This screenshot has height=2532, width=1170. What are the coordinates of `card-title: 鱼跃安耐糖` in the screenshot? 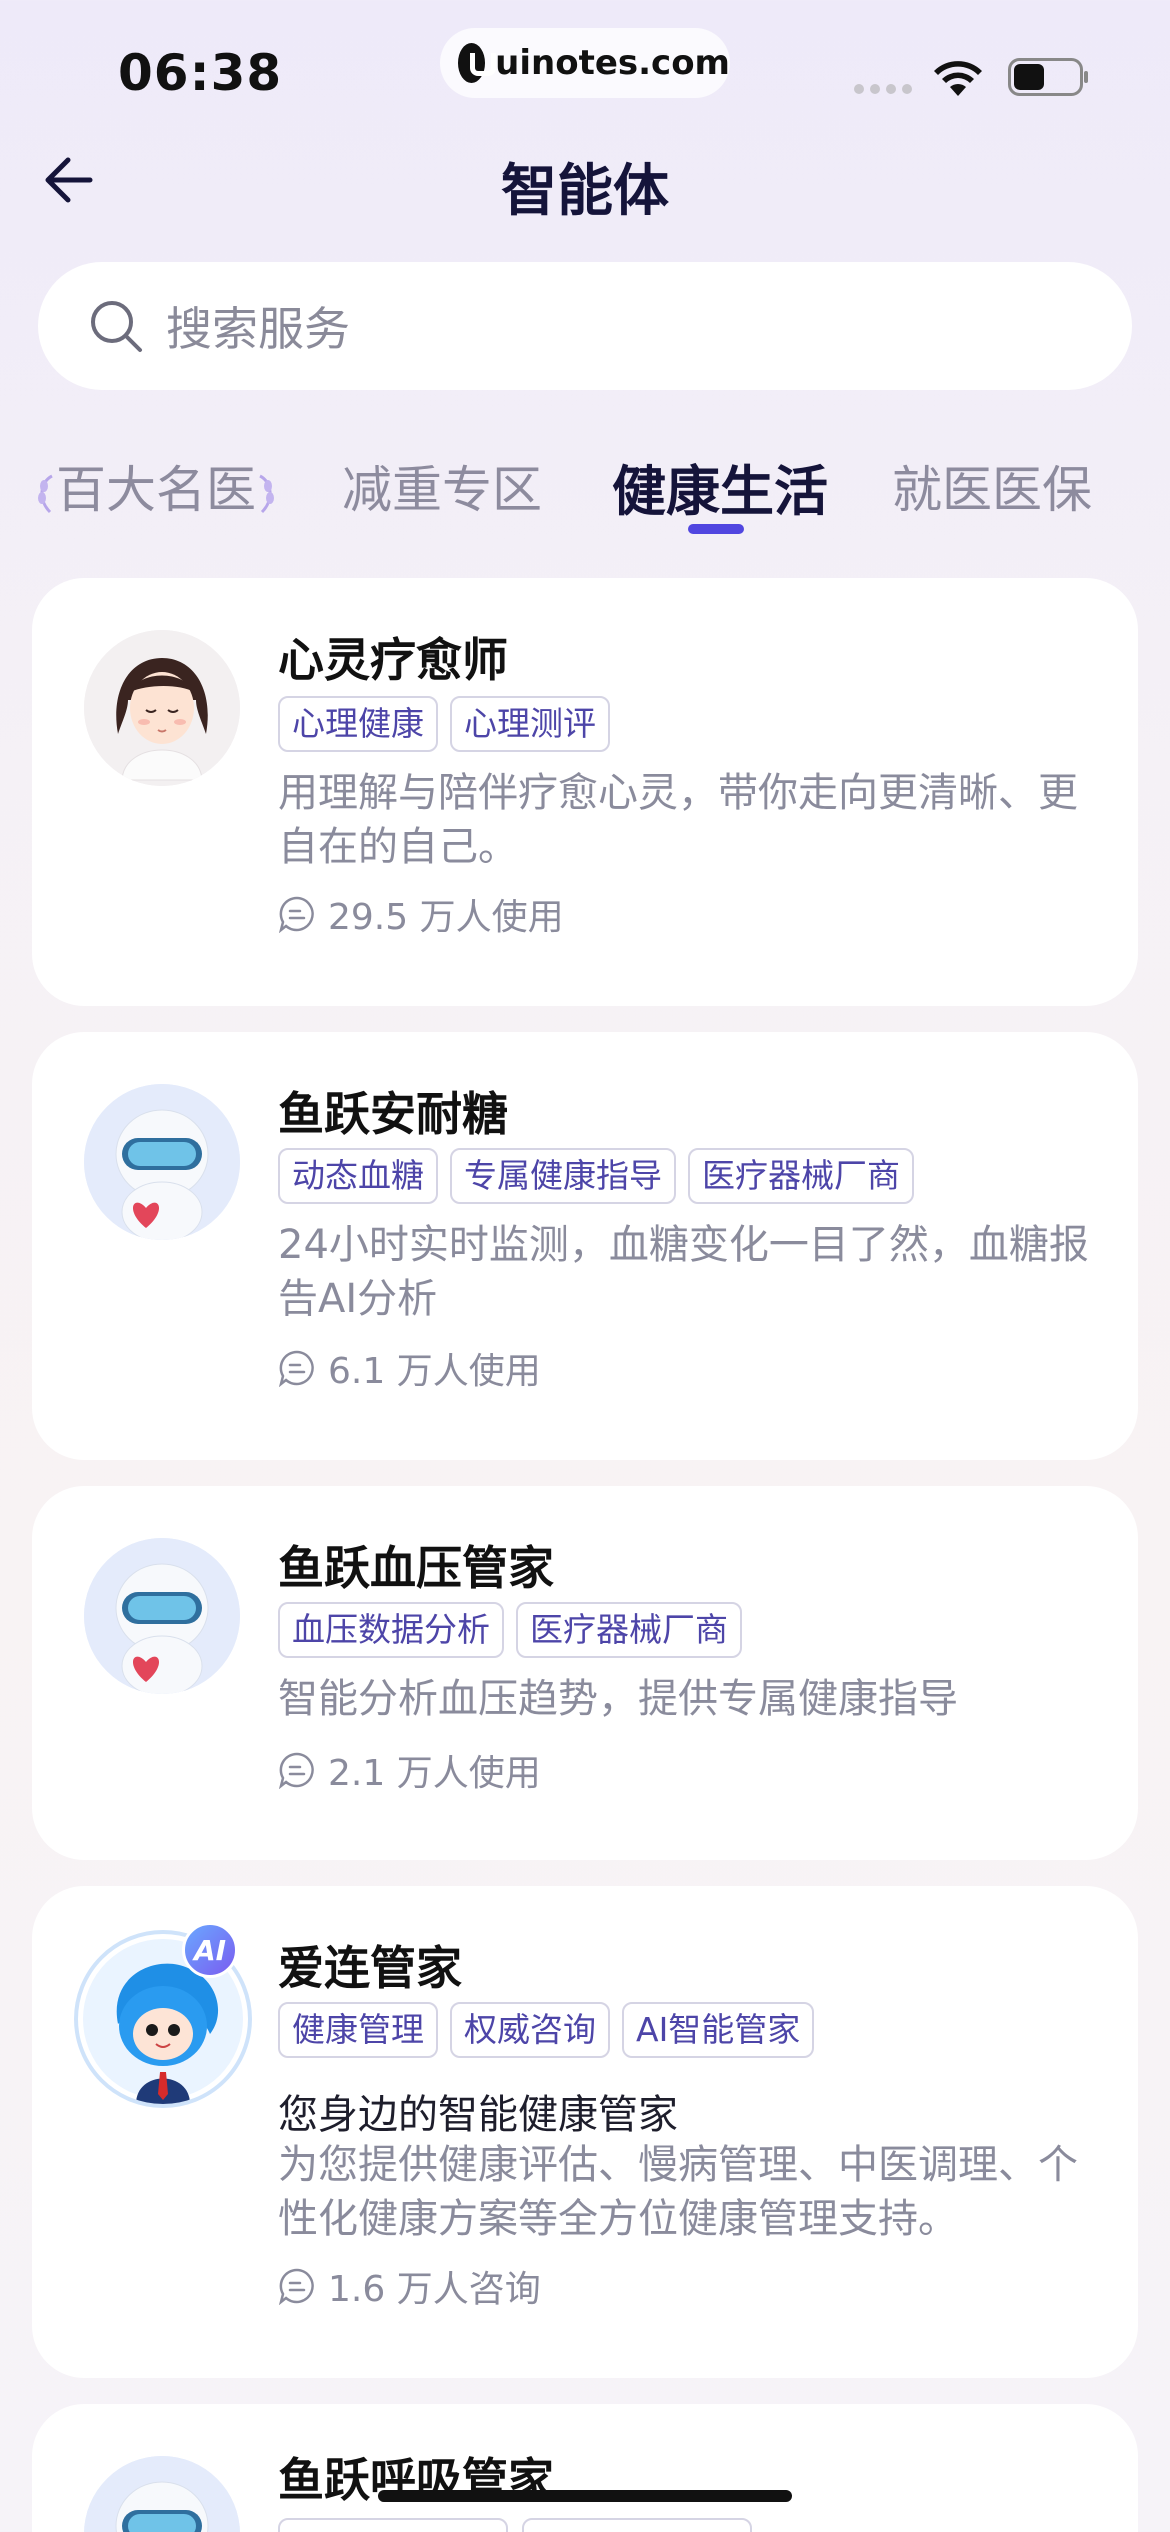 It's located at (393, 1114).